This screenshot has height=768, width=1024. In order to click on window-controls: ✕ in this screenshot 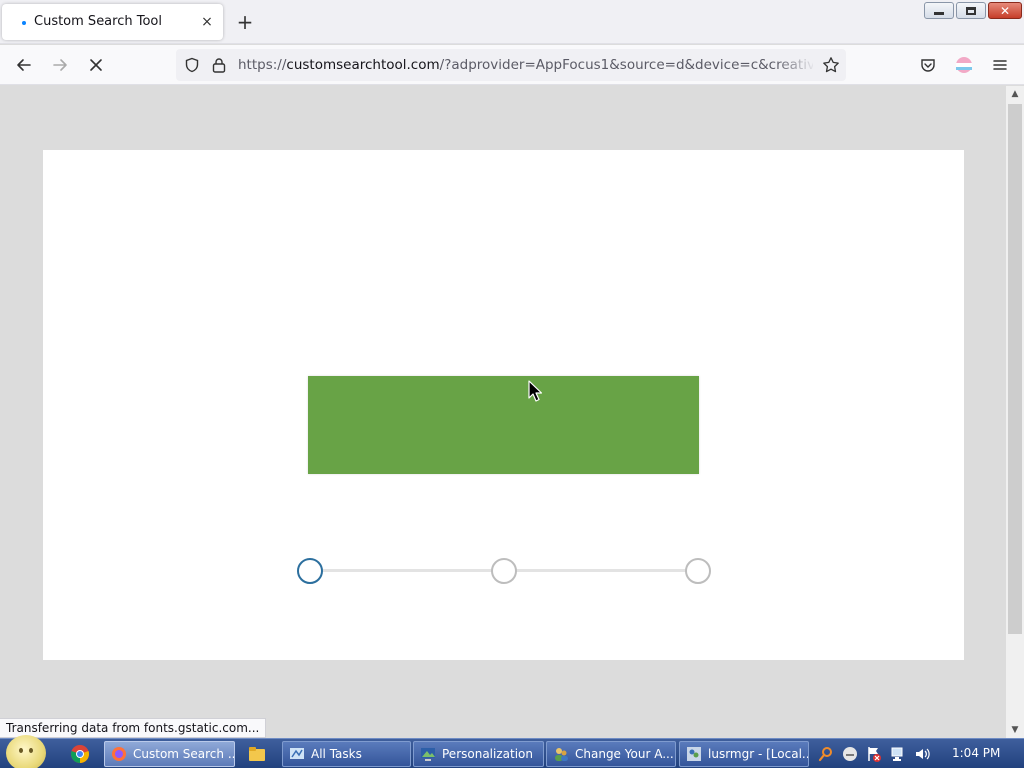, I will do `click(973, 10)`.